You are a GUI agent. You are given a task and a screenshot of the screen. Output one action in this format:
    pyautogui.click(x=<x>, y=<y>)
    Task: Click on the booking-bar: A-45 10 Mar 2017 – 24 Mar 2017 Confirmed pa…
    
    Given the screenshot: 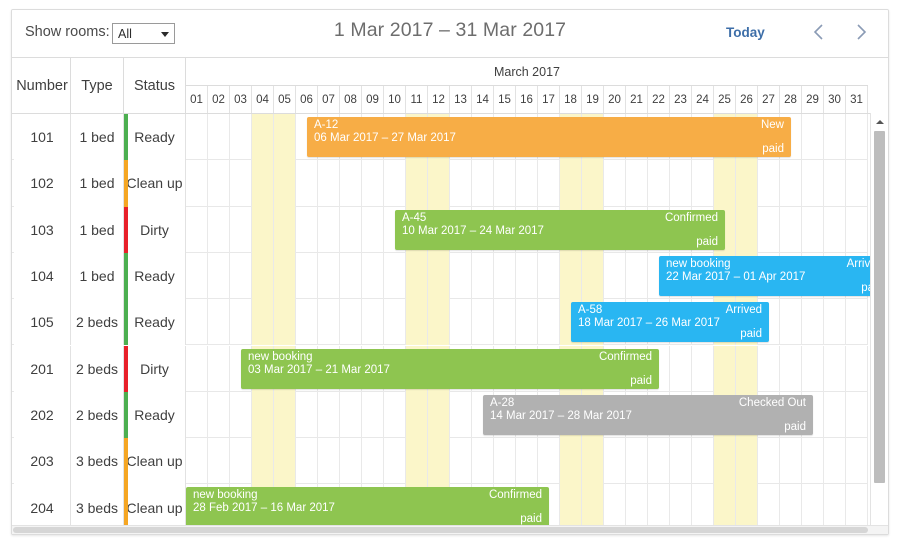 What is the action you would take?
    pyautogui.click(x=560, y=229)
    